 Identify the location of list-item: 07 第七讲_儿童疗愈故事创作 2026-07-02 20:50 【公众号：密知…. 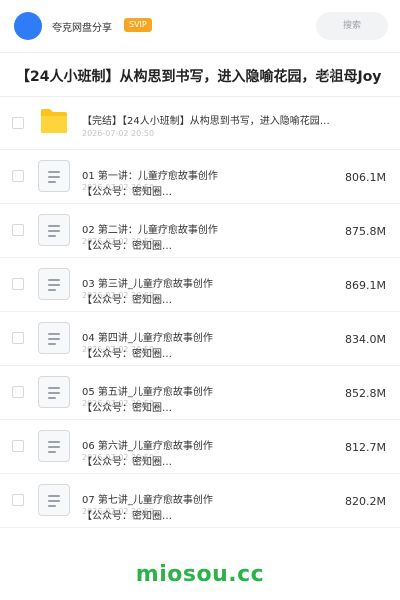
(200, 501).